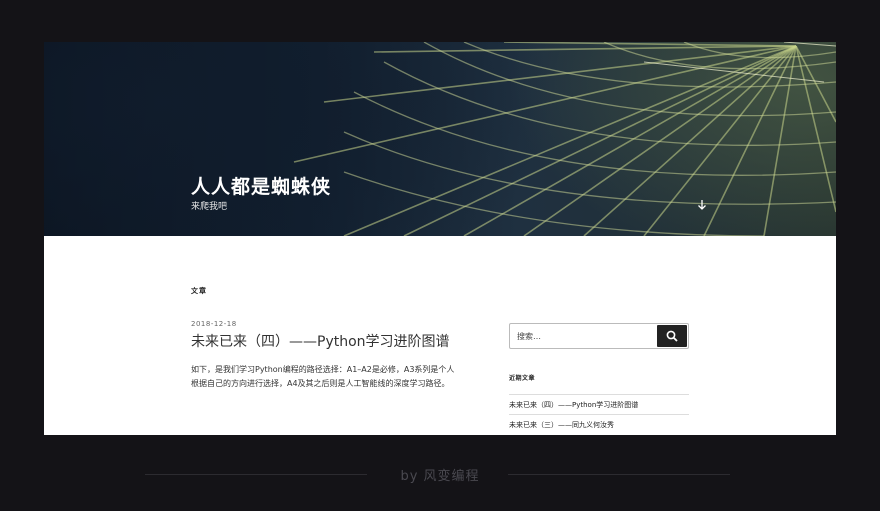 The image size is (880, 511). What do you see at coordinates (619, 474) in the screenshot?
I see `divider-line` at bounding box center [619, 474].